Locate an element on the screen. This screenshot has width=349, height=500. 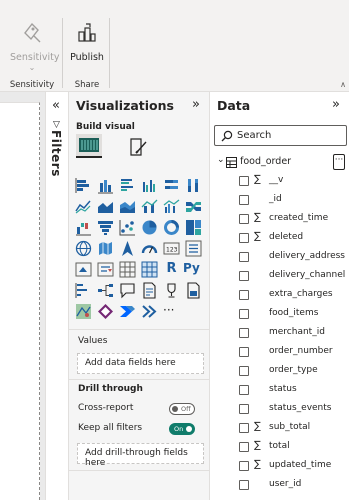
field-row: ∑ total is located at coordinates (279, 447).